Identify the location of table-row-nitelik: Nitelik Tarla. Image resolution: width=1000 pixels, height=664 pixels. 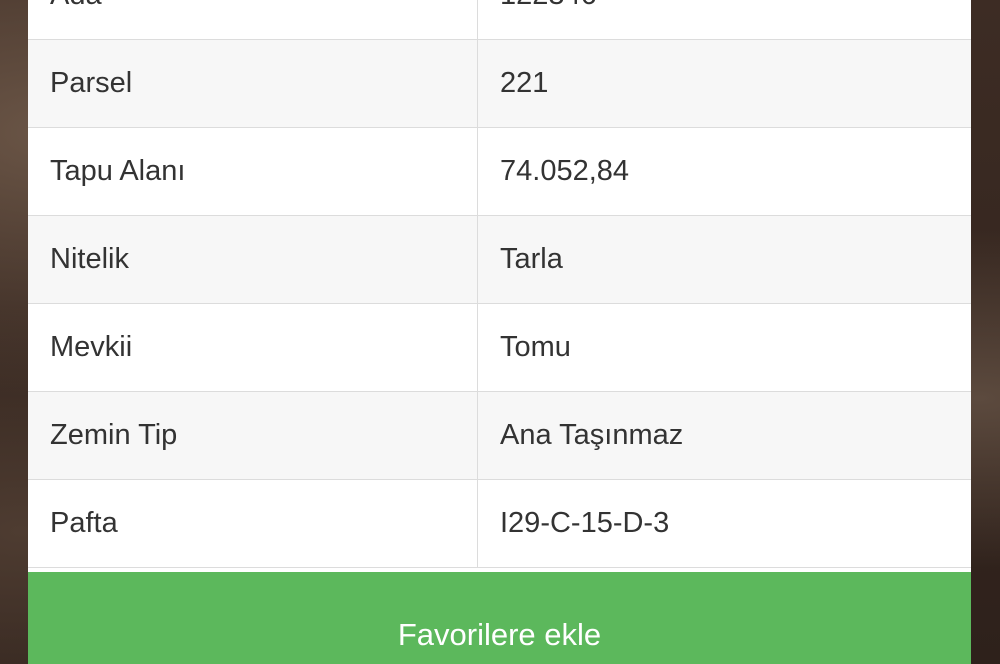
(499, 259).